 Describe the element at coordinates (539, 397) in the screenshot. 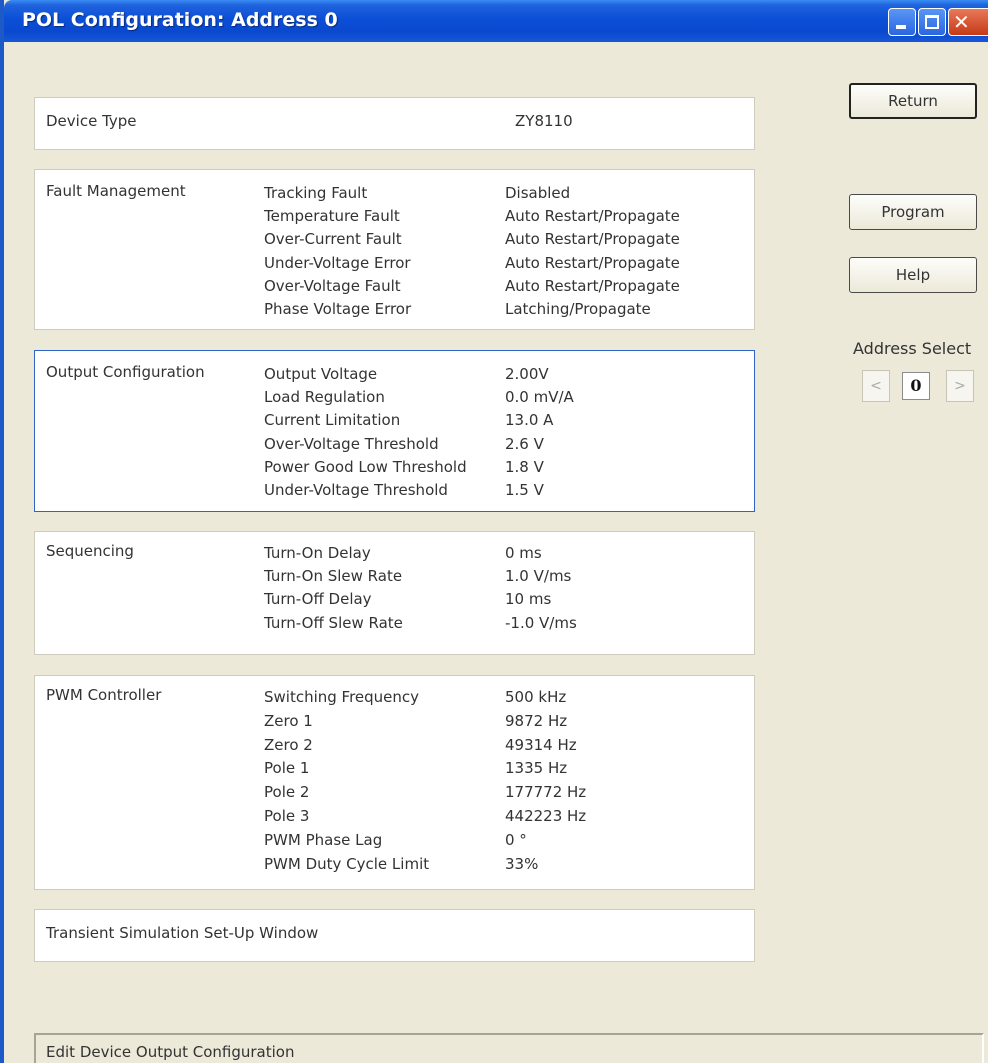

I see `output-value: 0.0 mV/A` at that location.